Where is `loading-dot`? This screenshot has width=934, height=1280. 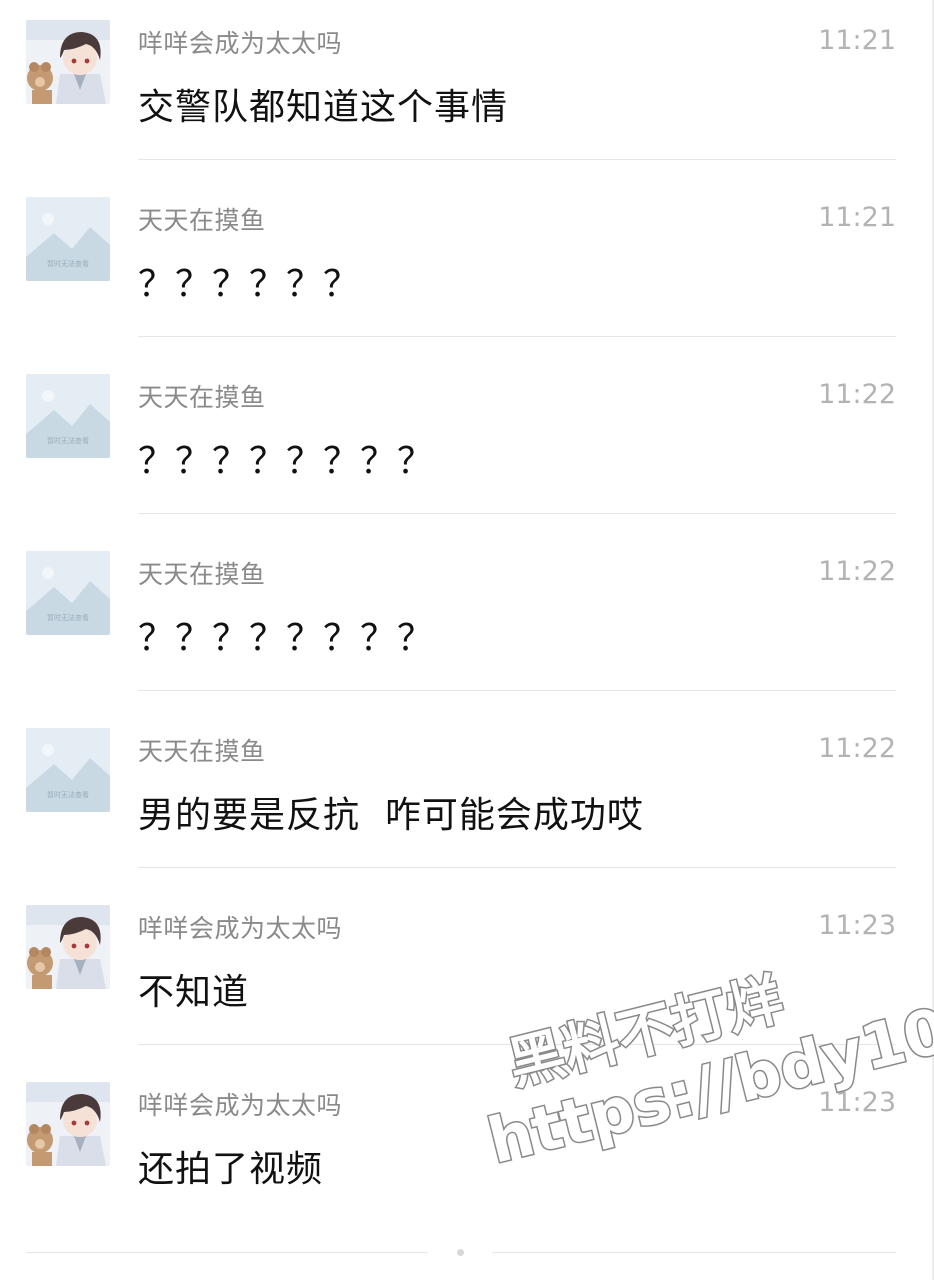
loading-dot is located at coordinates (460, 1252).